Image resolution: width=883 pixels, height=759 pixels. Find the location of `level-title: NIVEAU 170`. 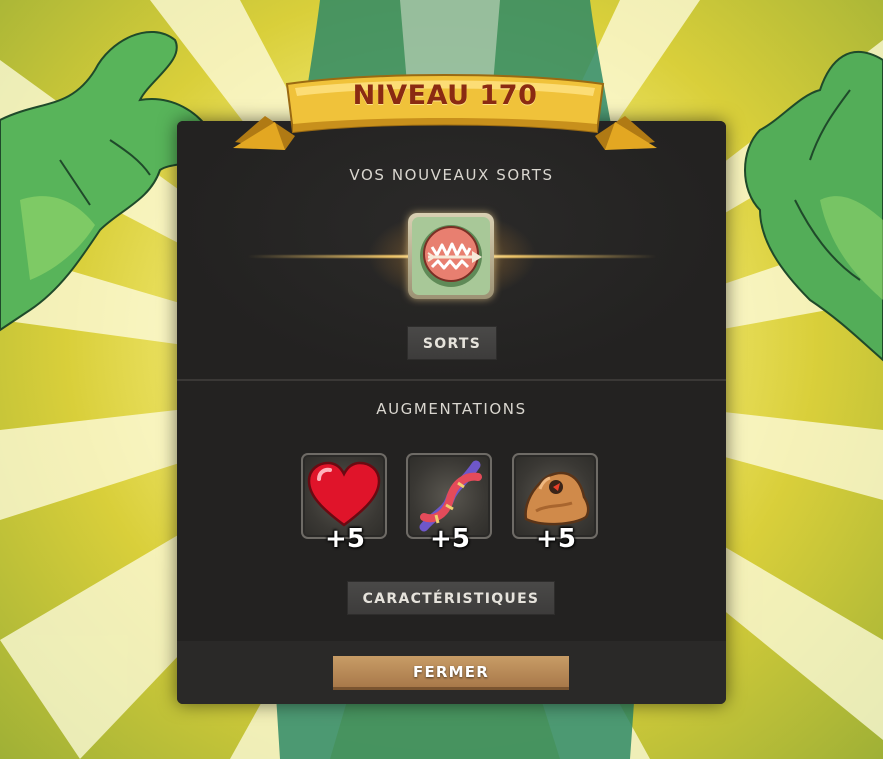

level-title: NIVEAU 170 is located at coordinates (445, 95).